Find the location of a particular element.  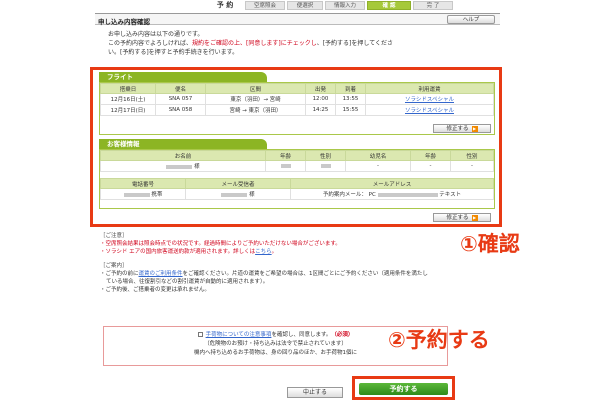

flight-edit-button: 修正する ▶ is located at coordinates (462, 128).